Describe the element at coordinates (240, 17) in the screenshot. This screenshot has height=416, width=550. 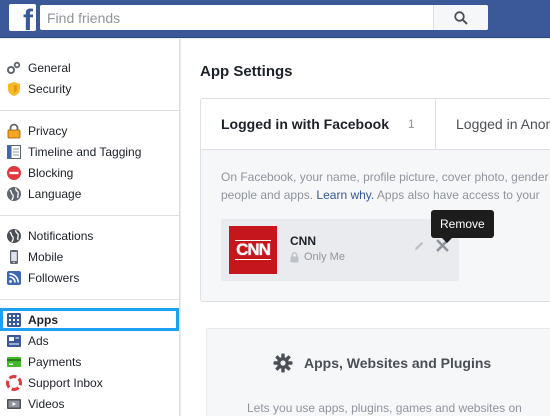
I see `search-input` at that location.